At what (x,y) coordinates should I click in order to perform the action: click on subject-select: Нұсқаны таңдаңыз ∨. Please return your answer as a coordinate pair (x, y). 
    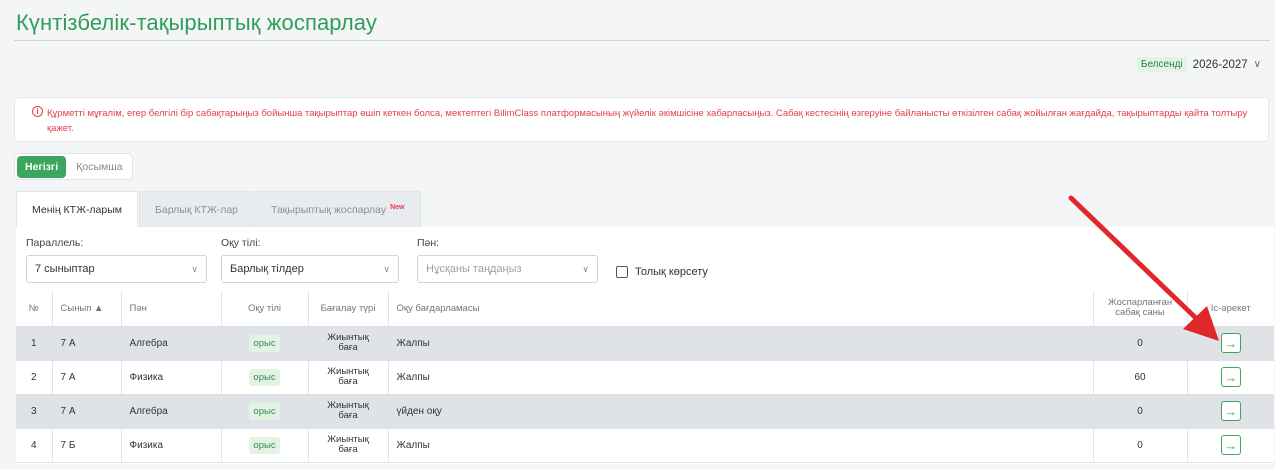
    Looking at the image, I should click on (507, 269).